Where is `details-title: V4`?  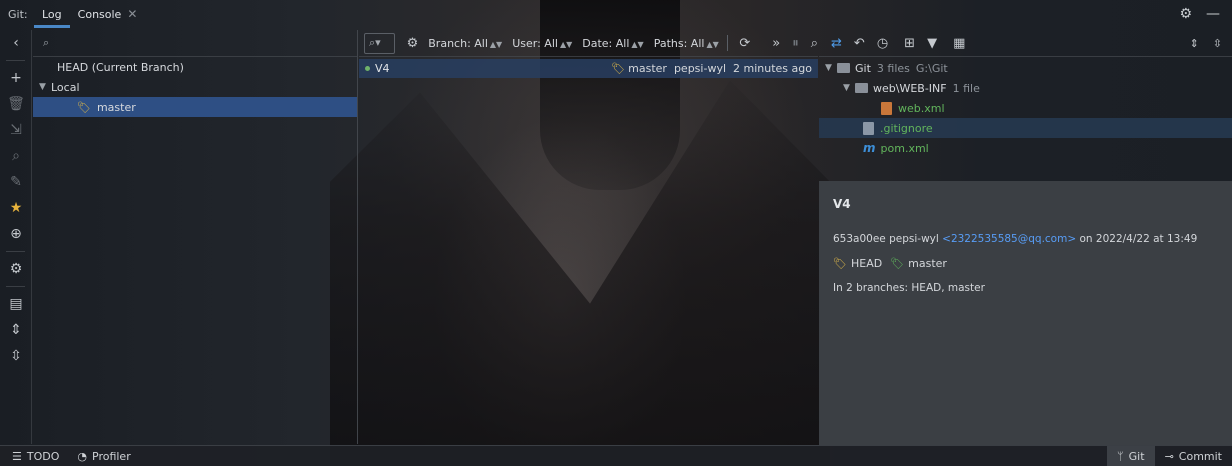 details-title: V4 is located at coordinates (842, 204).